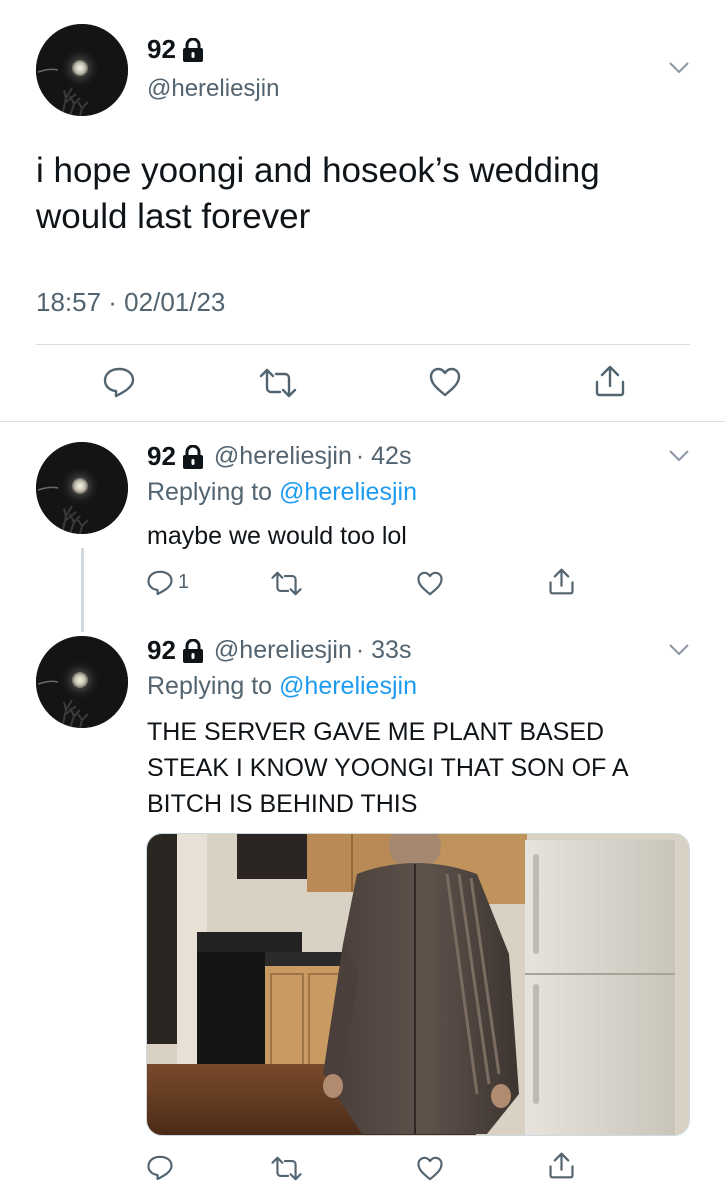 This screenshot has height=1200, width=725. I want to click on display-name: 92, so click(175, 49).